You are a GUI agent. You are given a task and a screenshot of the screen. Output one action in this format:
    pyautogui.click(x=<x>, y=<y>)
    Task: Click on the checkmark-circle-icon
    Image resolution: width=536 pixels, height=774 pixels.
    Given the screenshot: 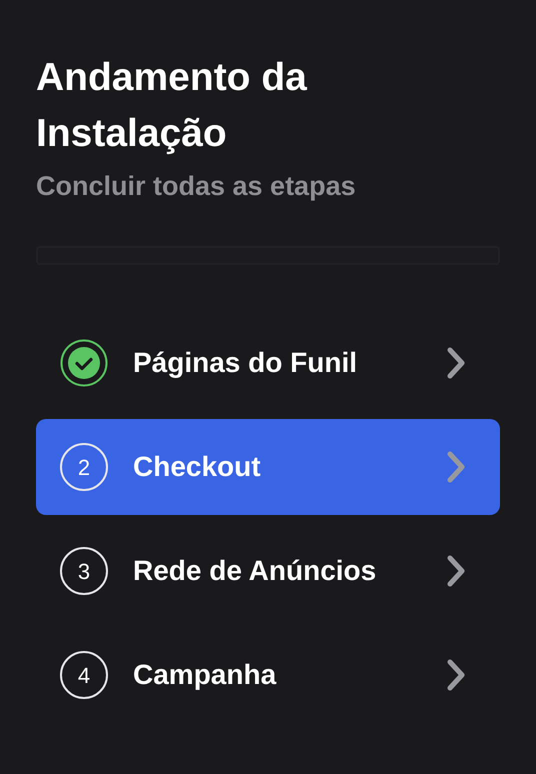 What is the action you would take?
    pyautogui.click(x=84, y=363)
    